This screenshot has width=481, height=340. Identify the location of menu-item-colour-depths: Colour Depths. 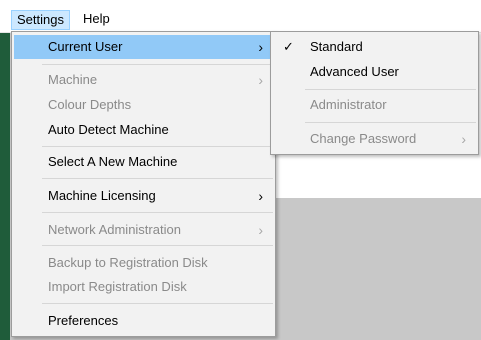
(143, 105).